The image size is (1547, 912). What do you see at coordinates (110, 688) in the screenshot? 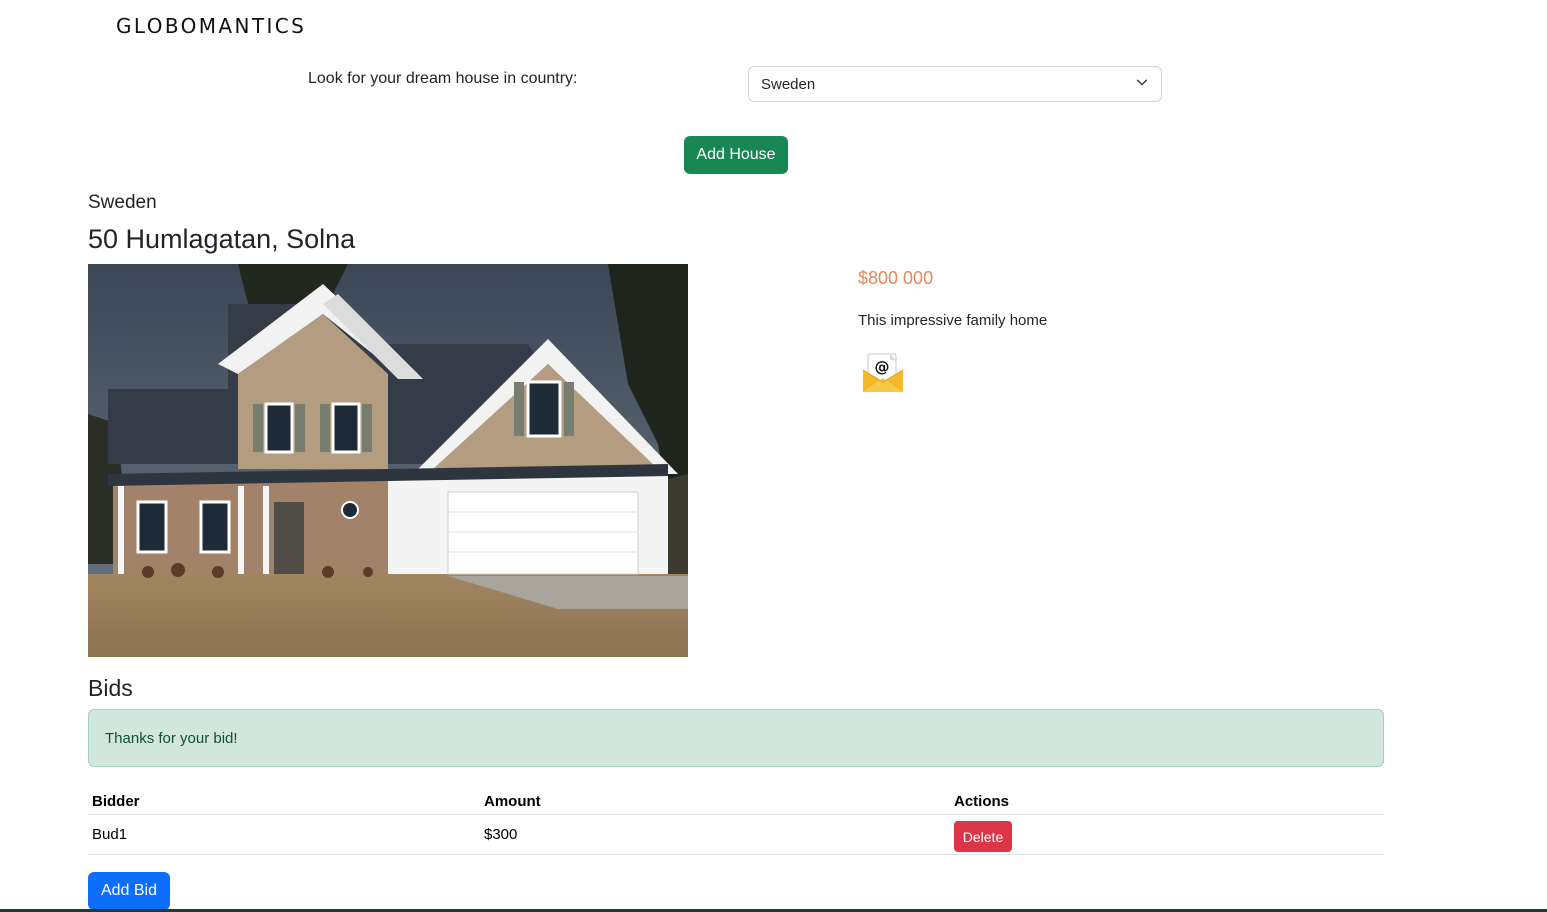
I see `bids-heading: Bids` at bounding box center [110, 688].